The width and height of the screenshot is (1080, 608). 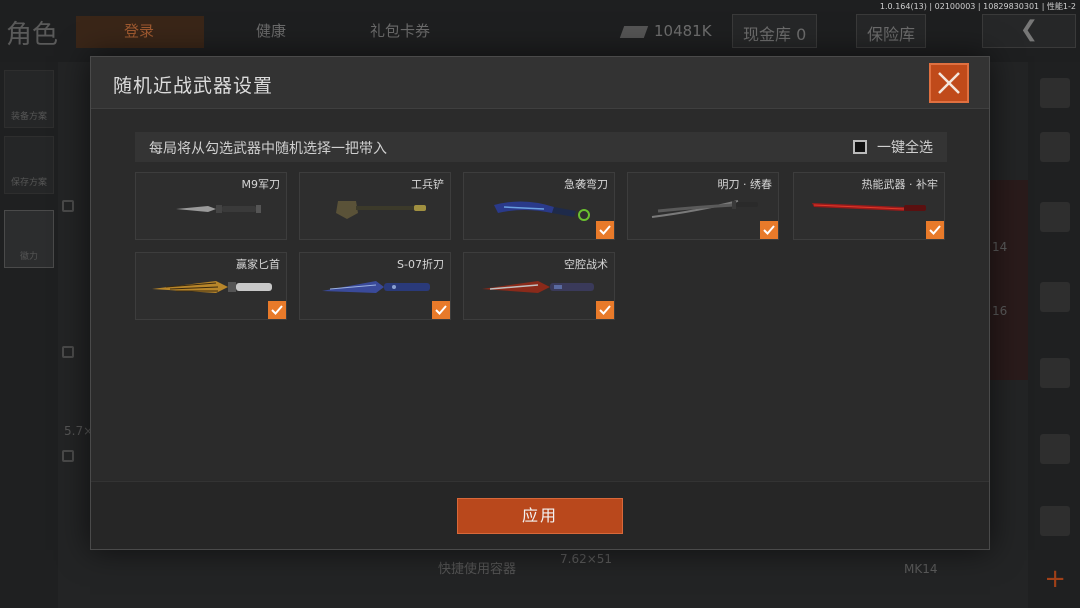 What do you see at coordinates (268, 149) in the screenshot?
I see `info-text: 每局将从勾选武器中随机选择一把带入` at bounding box center [268, 149].